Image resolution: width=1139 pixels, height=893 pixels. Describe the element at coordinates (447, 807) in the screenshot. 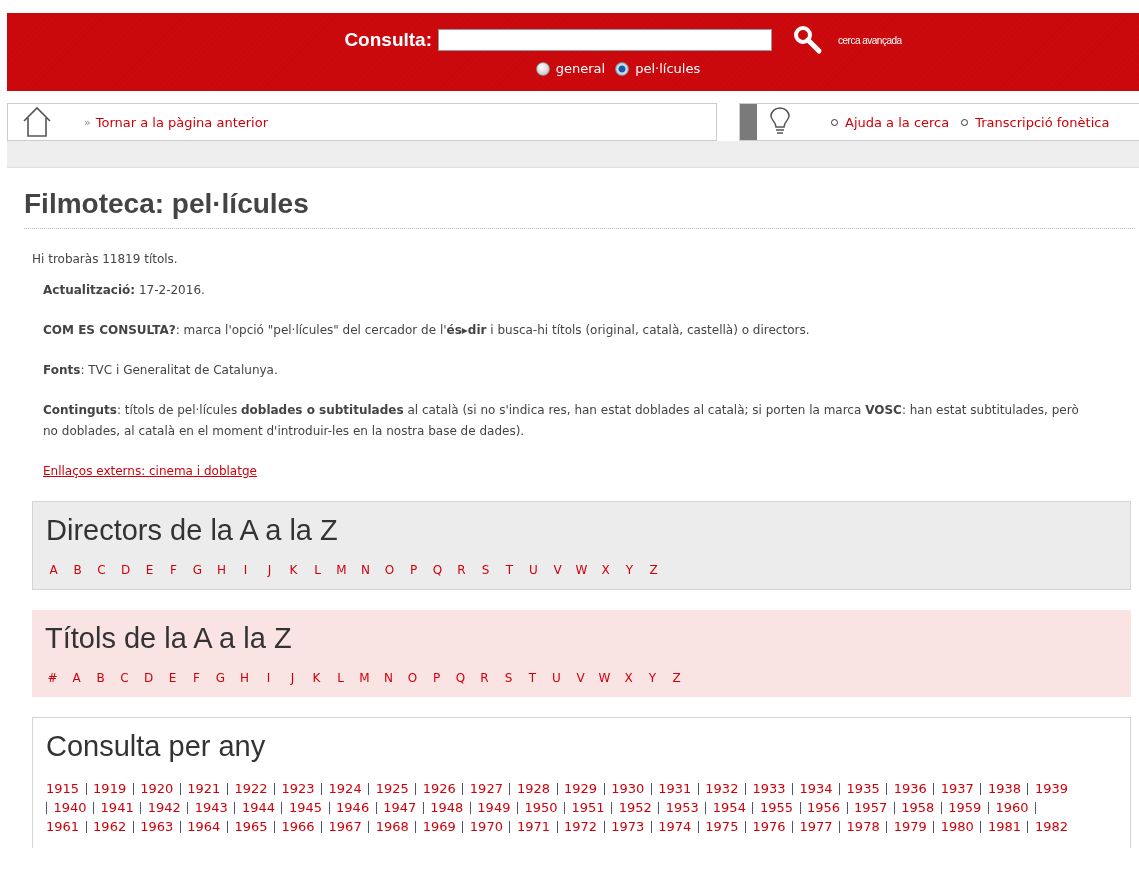

I see `year-link: 1948` at that location.